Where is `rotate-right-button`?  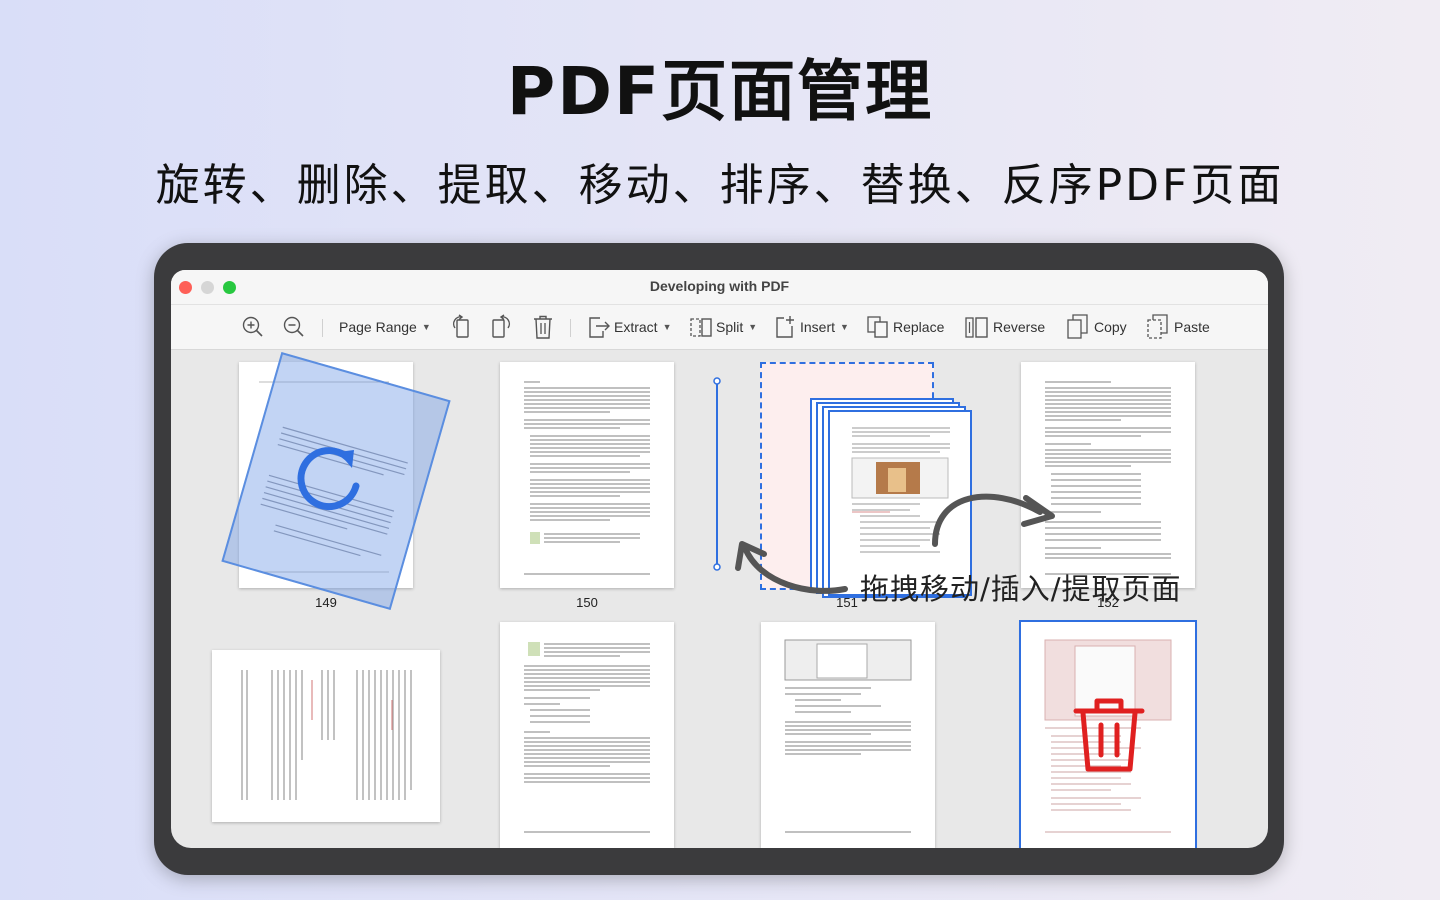
rotate-right-button is located at coordinates (501, 327).